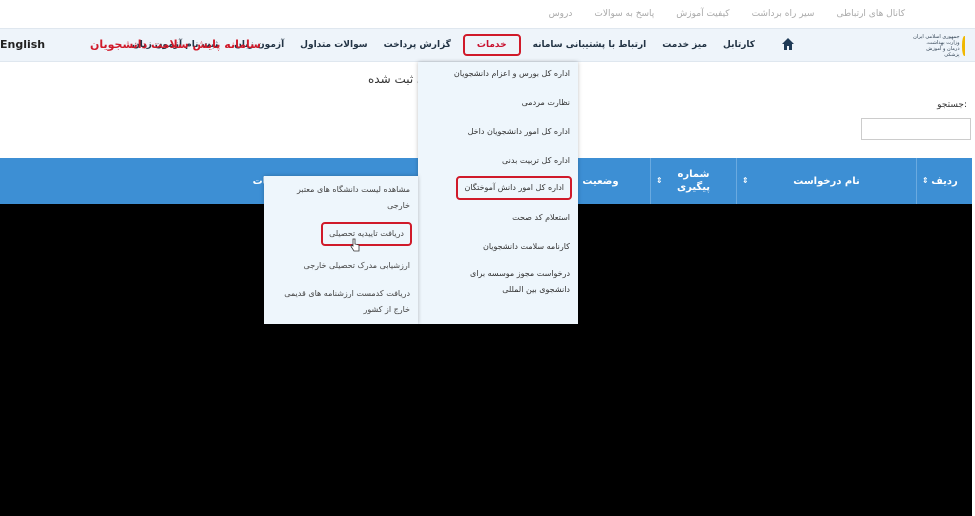 The width and height of the screenshot is (975, 516). I want to click on nav-cartable: کارتابل, so click(739, 45).